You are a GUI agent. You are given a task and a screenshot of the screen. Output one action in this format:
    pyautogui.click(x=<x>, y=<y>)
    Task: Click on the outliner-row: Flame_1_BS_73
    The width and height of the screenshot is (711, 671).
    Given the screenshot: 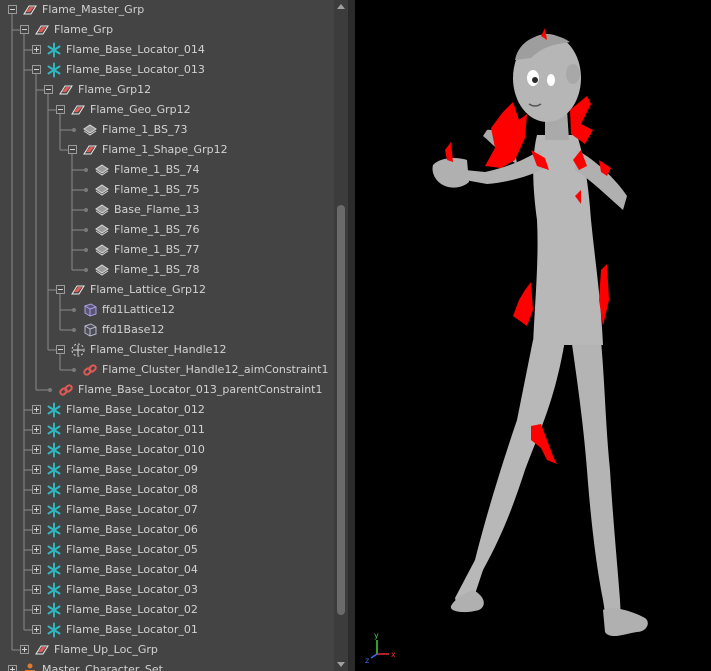 What is the action you would take?
    pyautogui.click(x=167, y=130)
    